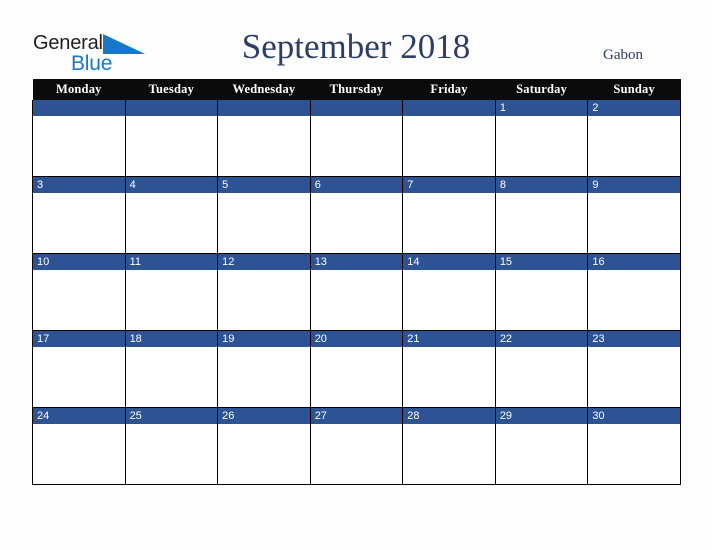 The image size is (712, 550). What do you see at coordinates (79, 185) in the screenshot?
I see `date-number: 3` at bounding box center [79, 185].